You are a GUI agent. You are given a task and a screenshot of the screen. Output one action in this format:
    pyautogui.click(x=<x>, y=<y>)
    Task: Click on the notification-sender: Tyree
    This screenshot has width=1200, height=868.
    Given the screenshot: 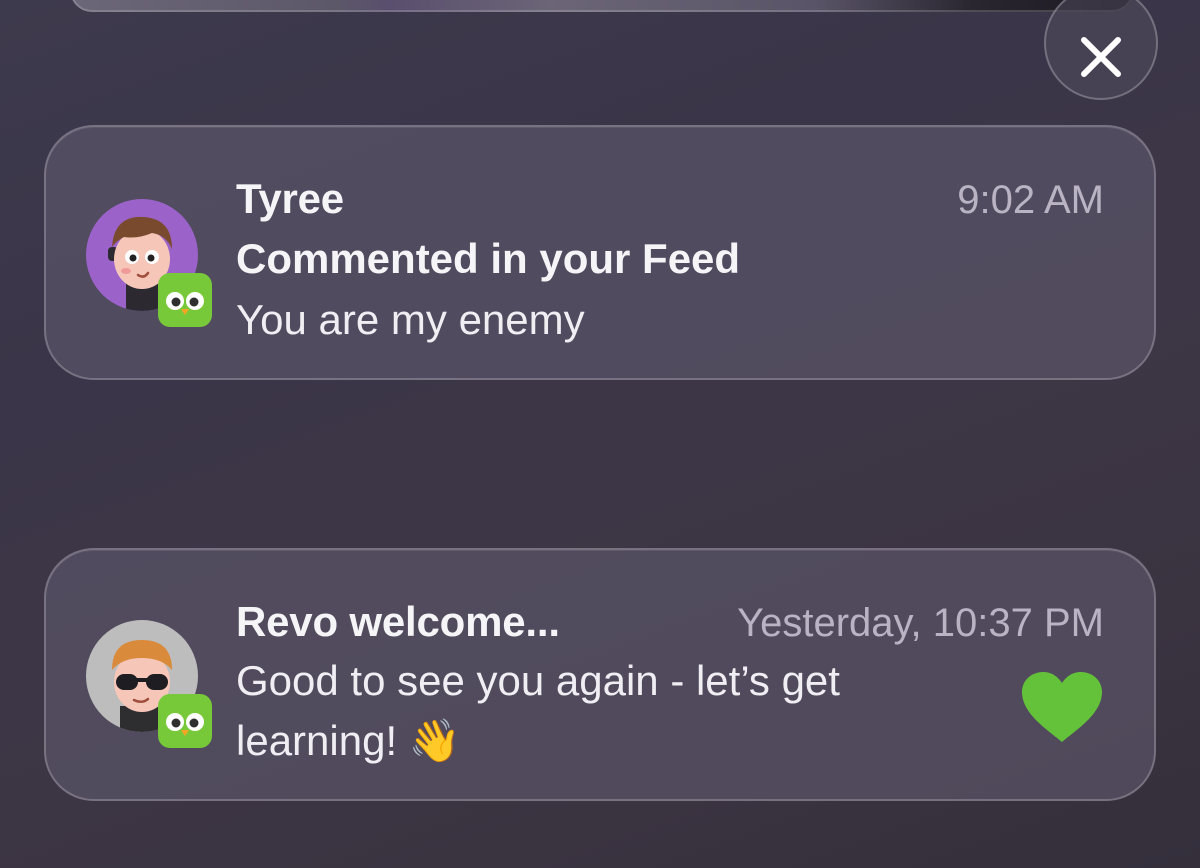 What is the action you would take?
    pyautogui.click(x=290, y=198)
    